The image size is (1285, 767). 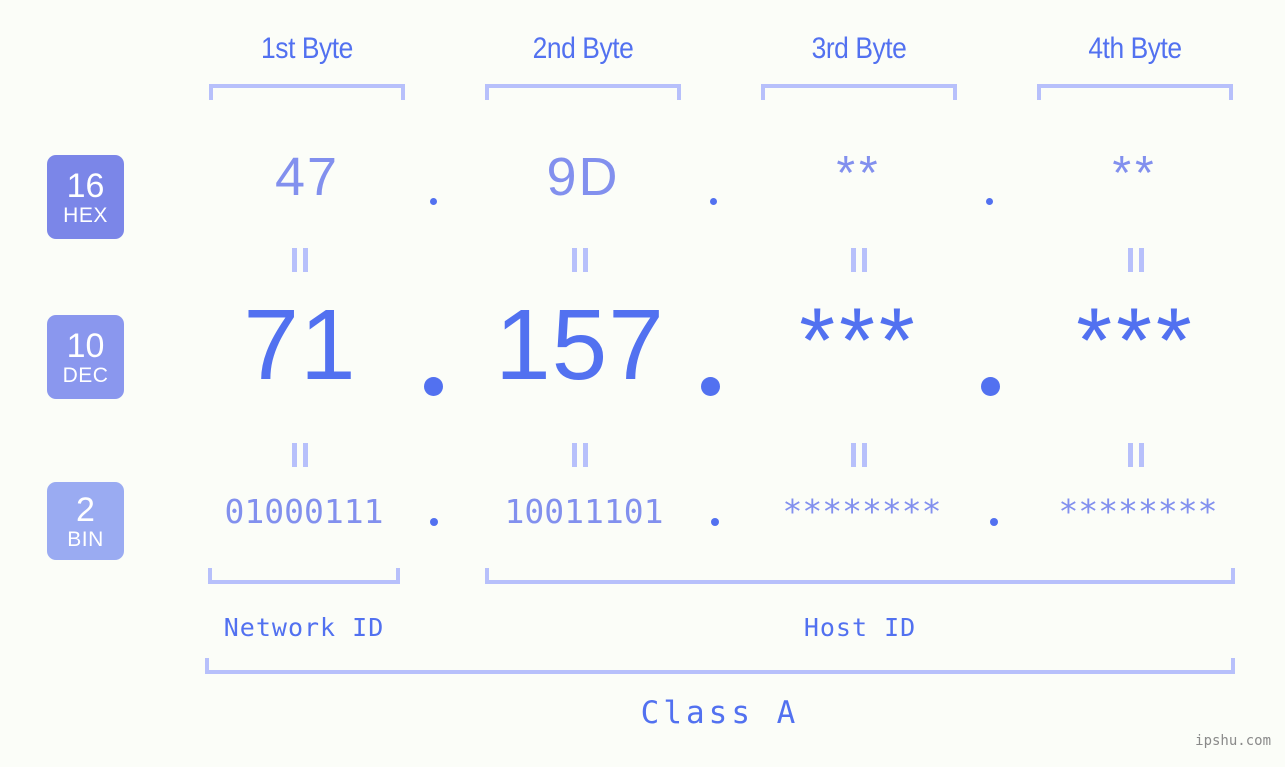 I want to click on byte-header-2: 2nd Byte, so click(x=583, y=48).